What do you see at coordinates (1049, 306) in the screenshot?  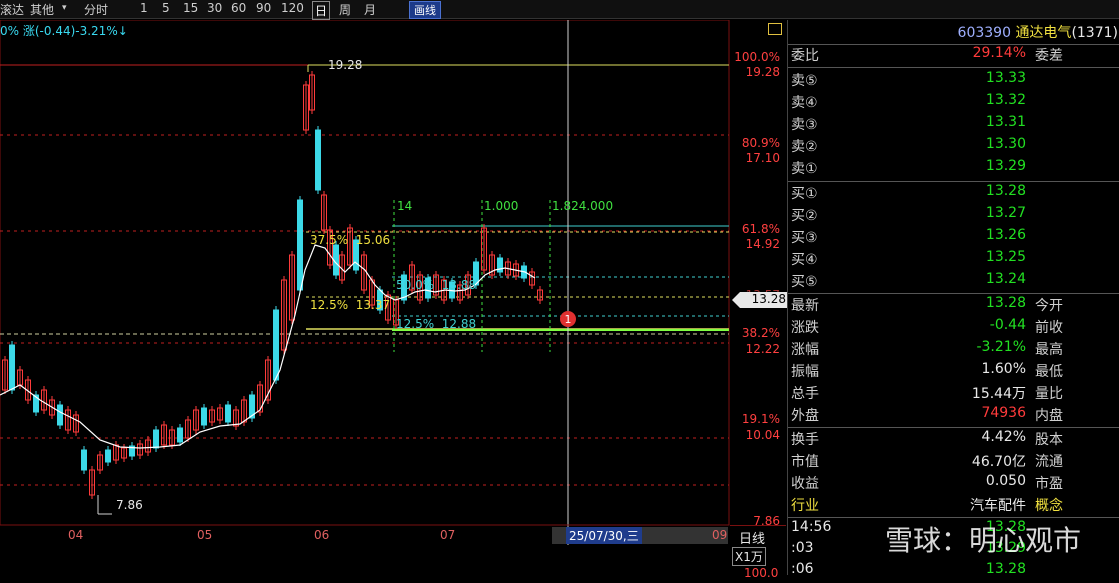 I see `stat-label2: 今开` at bounding box center [1049, 306].